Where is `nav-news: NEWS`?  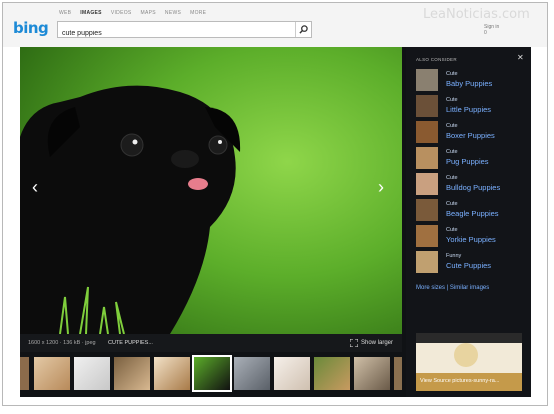
nav-news: NEWS is located at coordinates (173, 13).